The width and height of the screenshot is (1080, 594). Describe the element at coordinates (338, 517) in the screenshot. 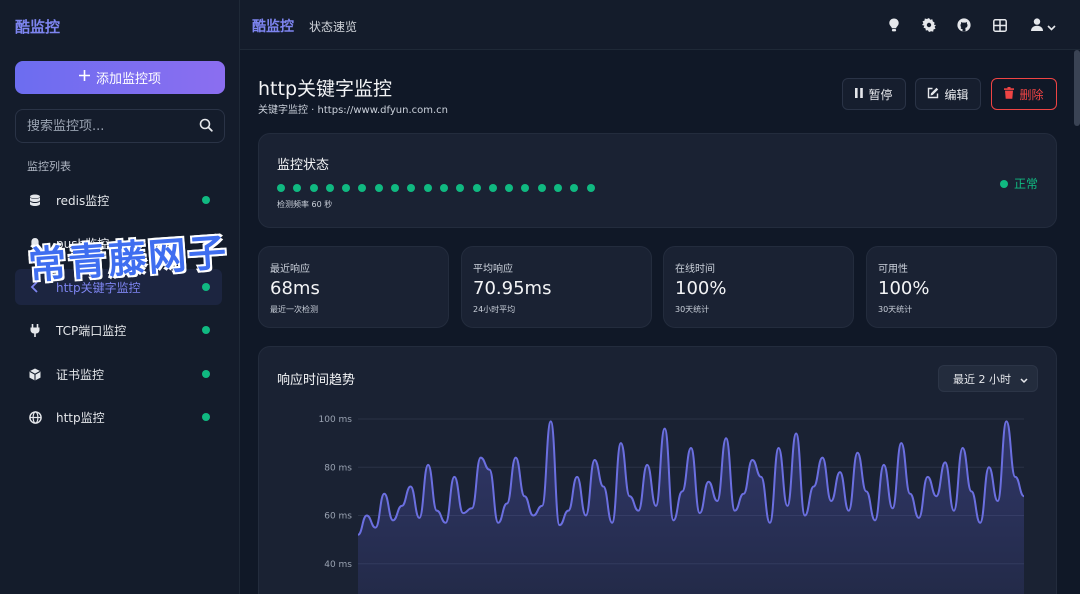

I see `y-tick-label: 60 ms` at that location.